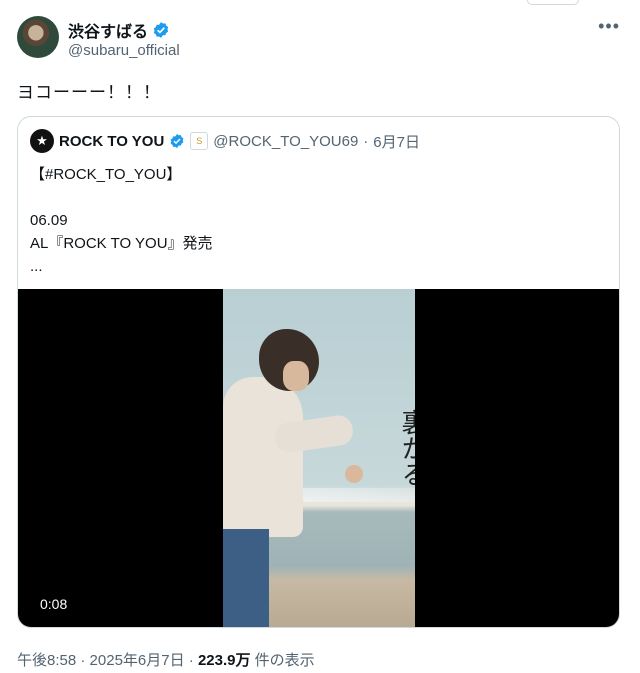 This screenshot has width=640, height=673. I want to click on tweet-date: 2025年6月7日, so click(137, 660).